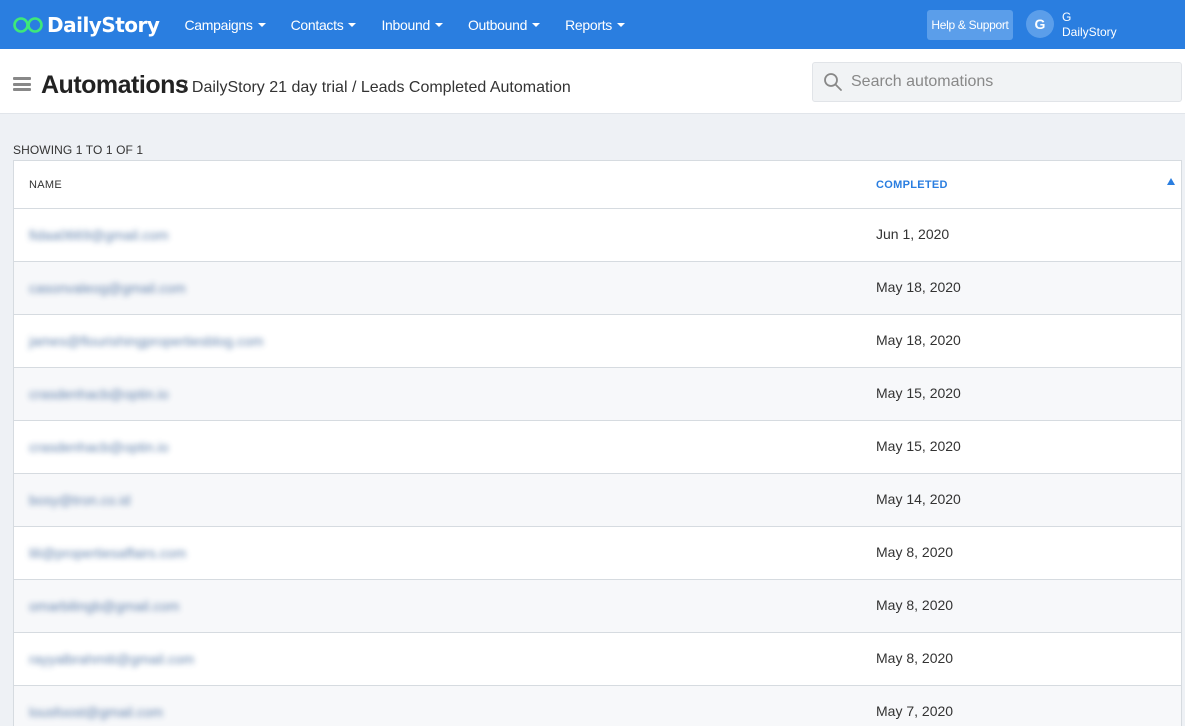 The height and width of the screenshot is (726, 1185). Describe the element at coordinates (115, 85) in the screenshot. I see `page-title: Automations` at that location.